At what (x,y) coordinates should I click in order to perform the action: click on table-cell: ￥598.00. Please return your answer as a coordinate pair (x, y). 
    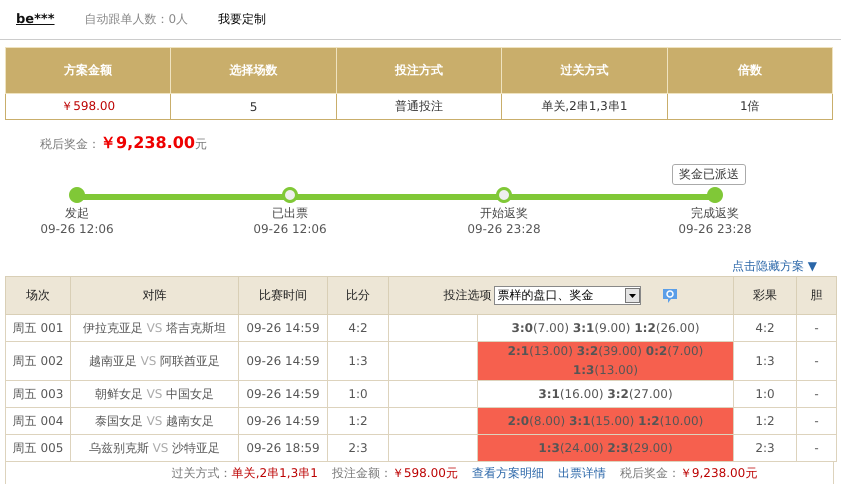
    Looking at the image, I should click on (88, 107).